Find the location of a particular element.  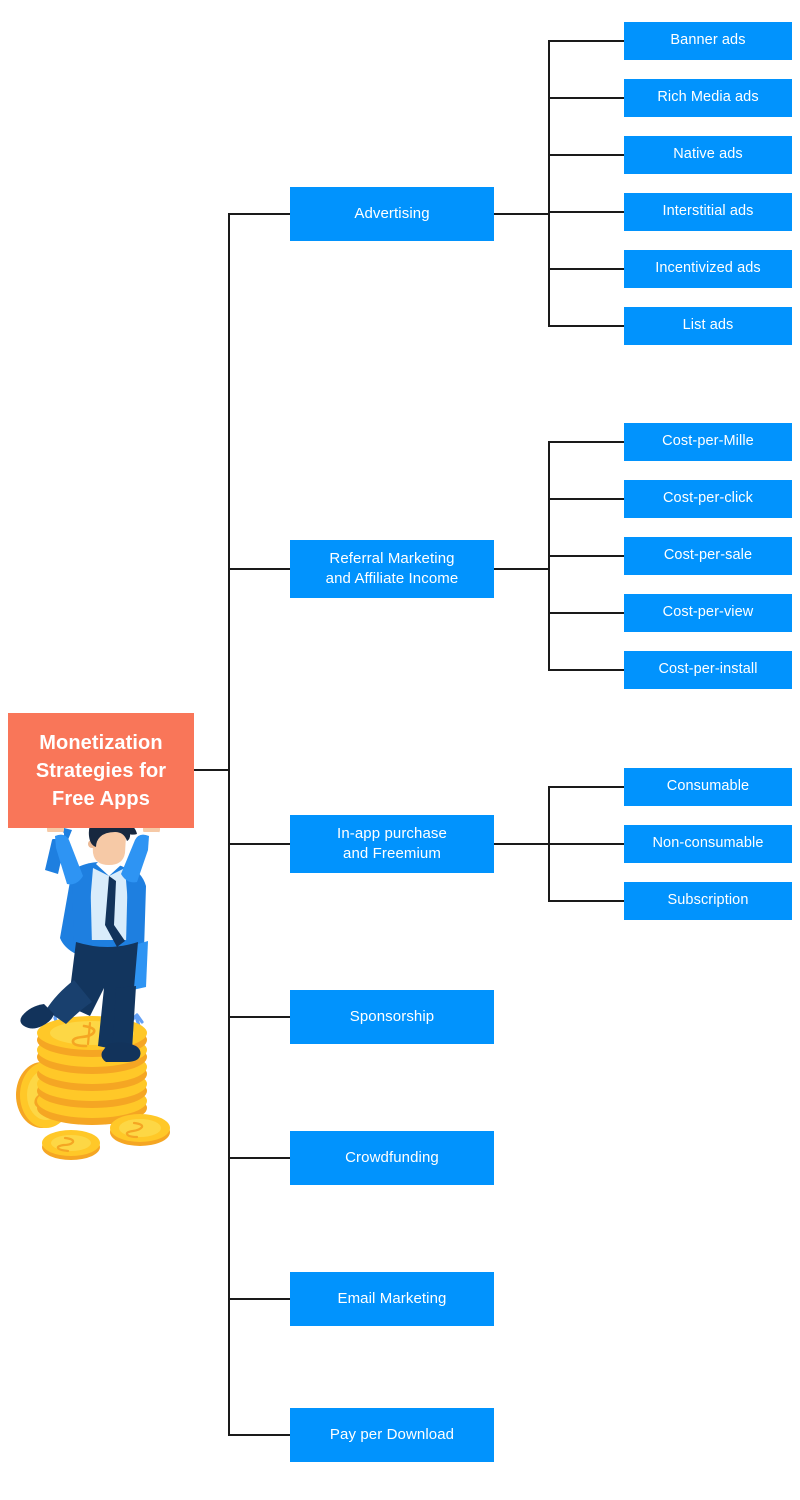

leaf-node-native-ads: Native ads is located at coordinates (708, 155).